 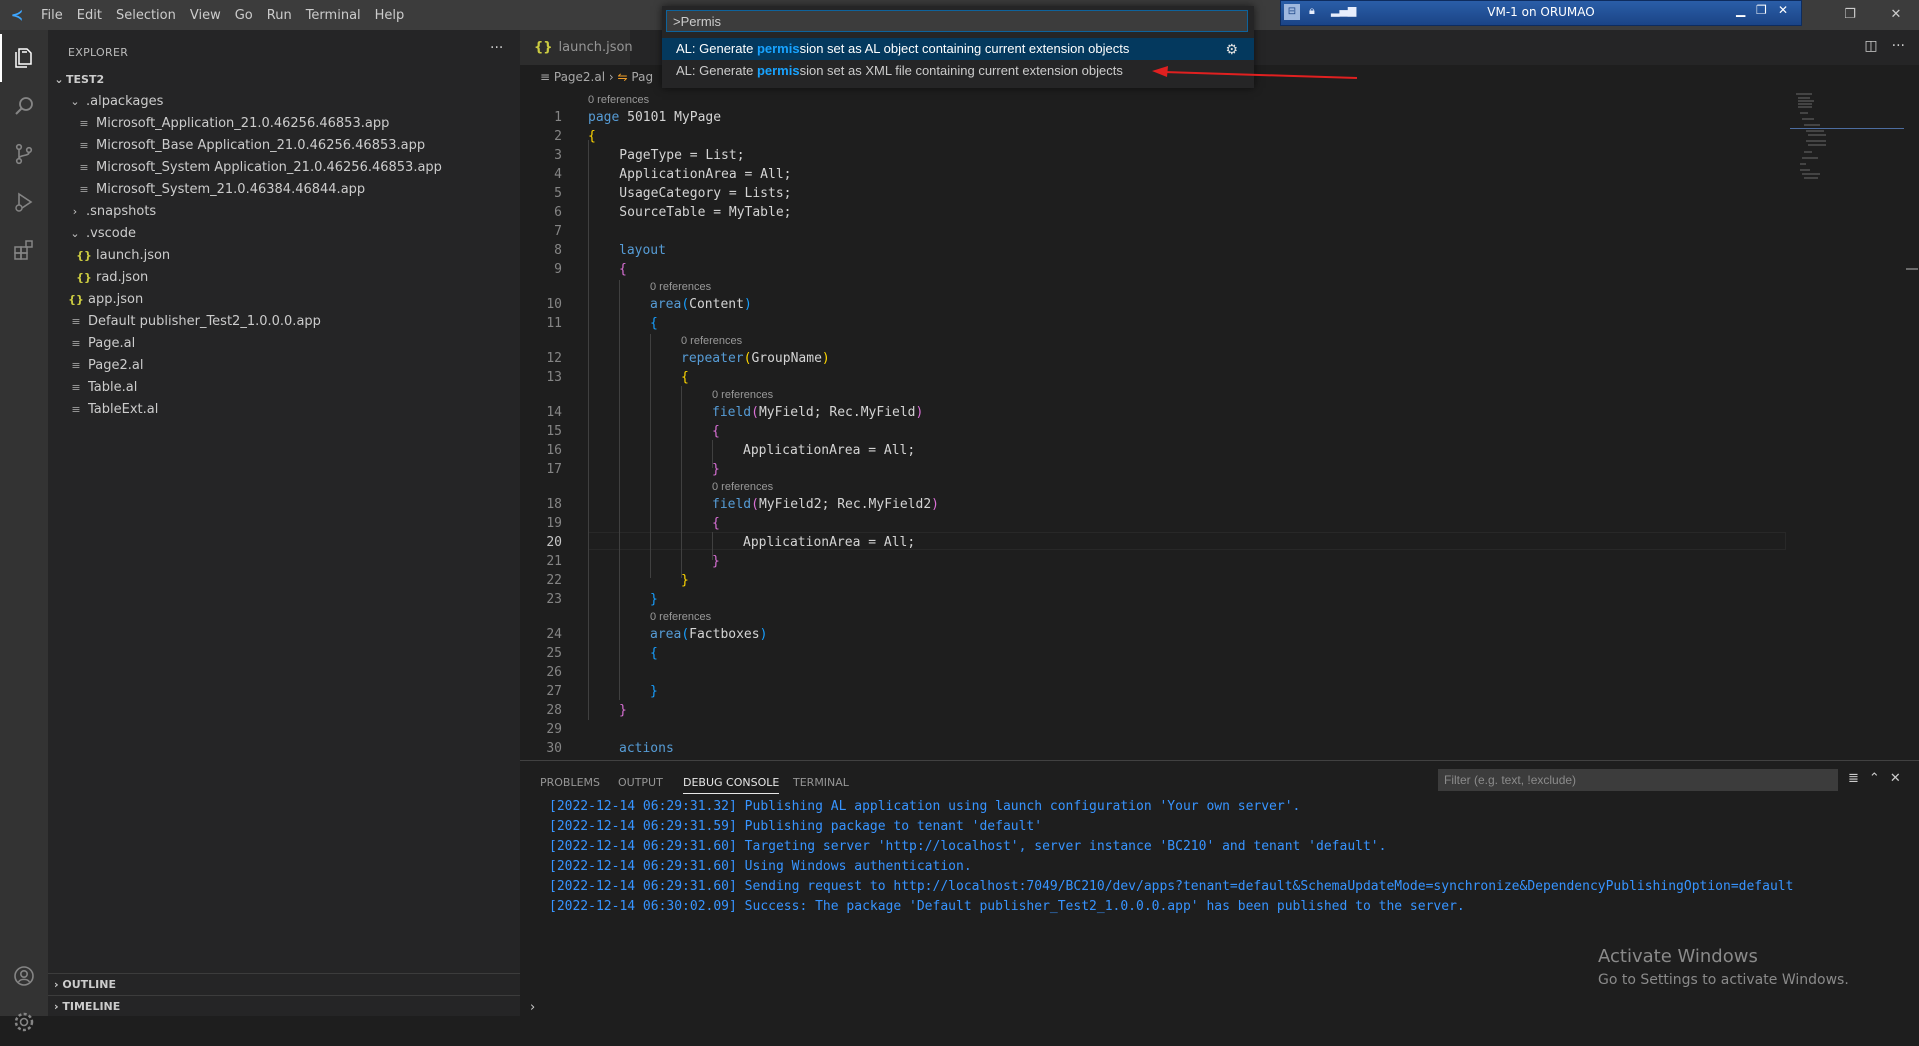 What do you see at coordinates (570, 782) in the screenshot?
I see `tab-problems: PROBLEMS` at bounding box center [570, 782].